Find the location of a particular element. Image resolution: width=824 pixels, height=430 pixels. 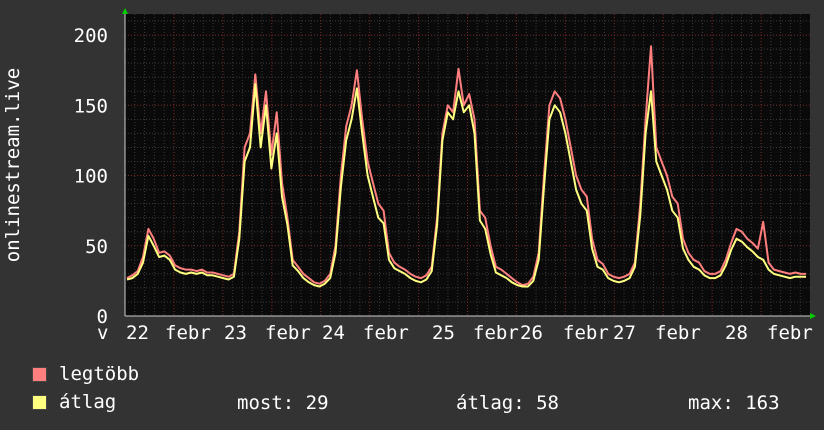

x-tick-label: 26 is located at coordinates (531, 333).